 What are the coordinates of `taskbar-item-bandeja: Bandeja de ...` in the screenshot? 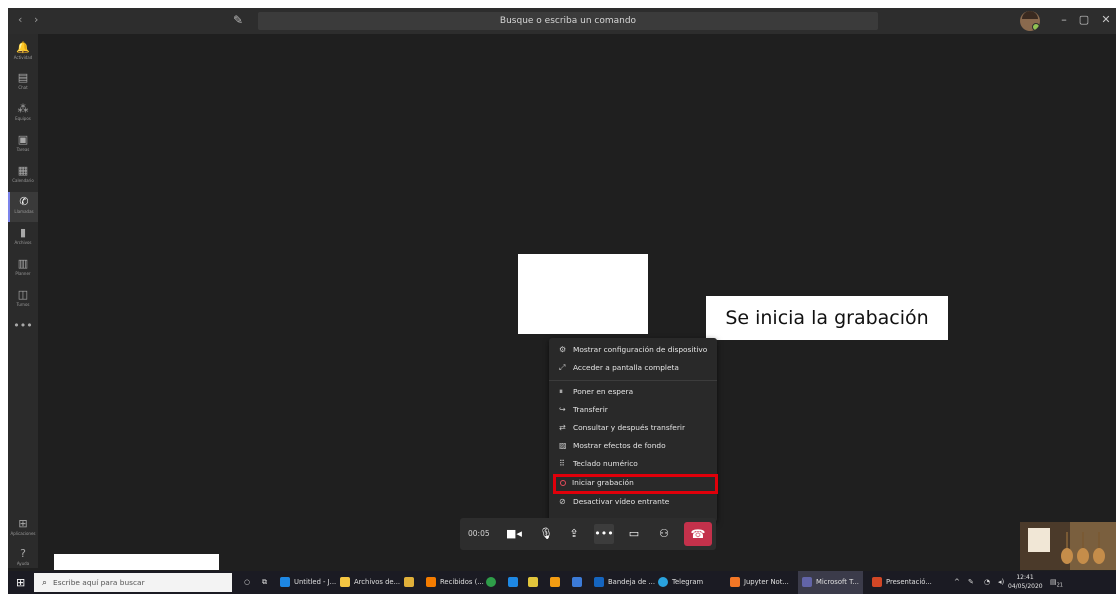 It's located at (624, 582).